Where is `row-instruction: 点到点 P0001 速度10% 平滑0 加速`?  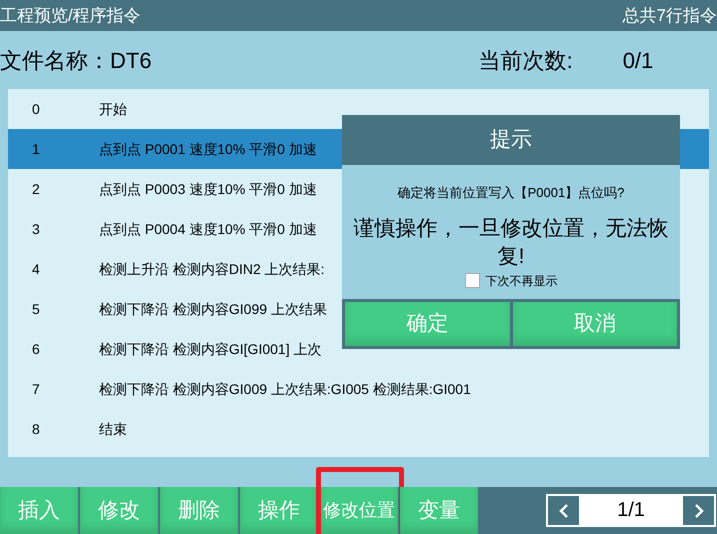 row-instruction: 点到点 P0001 速度10% 平滑0 加速 is located at coordinates (208, 149).